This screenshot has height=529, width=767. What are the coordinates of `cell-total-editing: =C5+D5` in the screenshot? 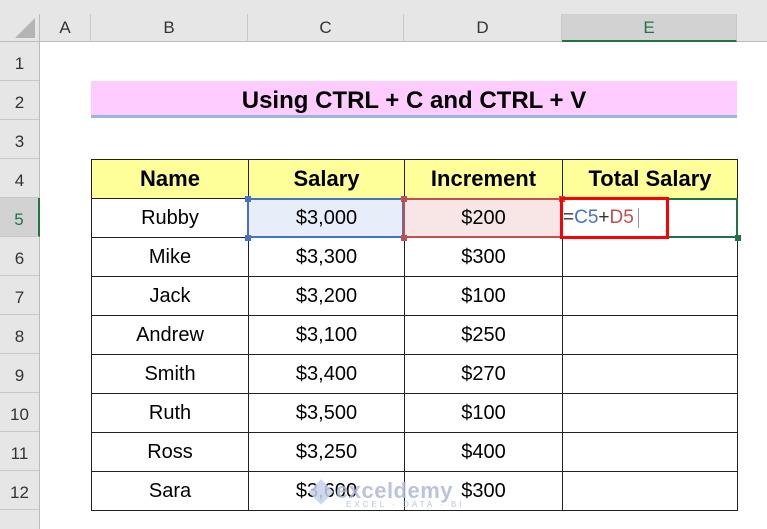 It's located at (650, 218).